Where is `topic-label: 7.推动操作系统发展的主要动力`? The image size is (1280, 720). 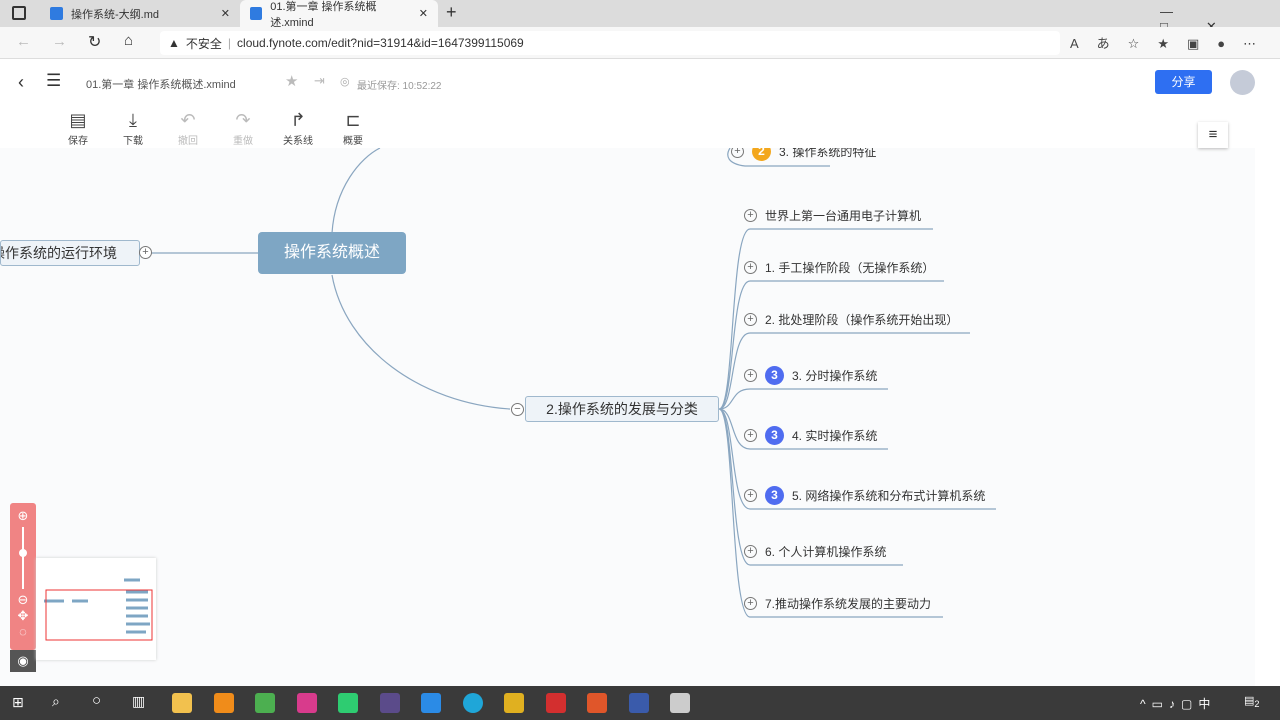 topic-label: 7.推动操作系统发展的主要动力 is located at coordinates (848, 603).